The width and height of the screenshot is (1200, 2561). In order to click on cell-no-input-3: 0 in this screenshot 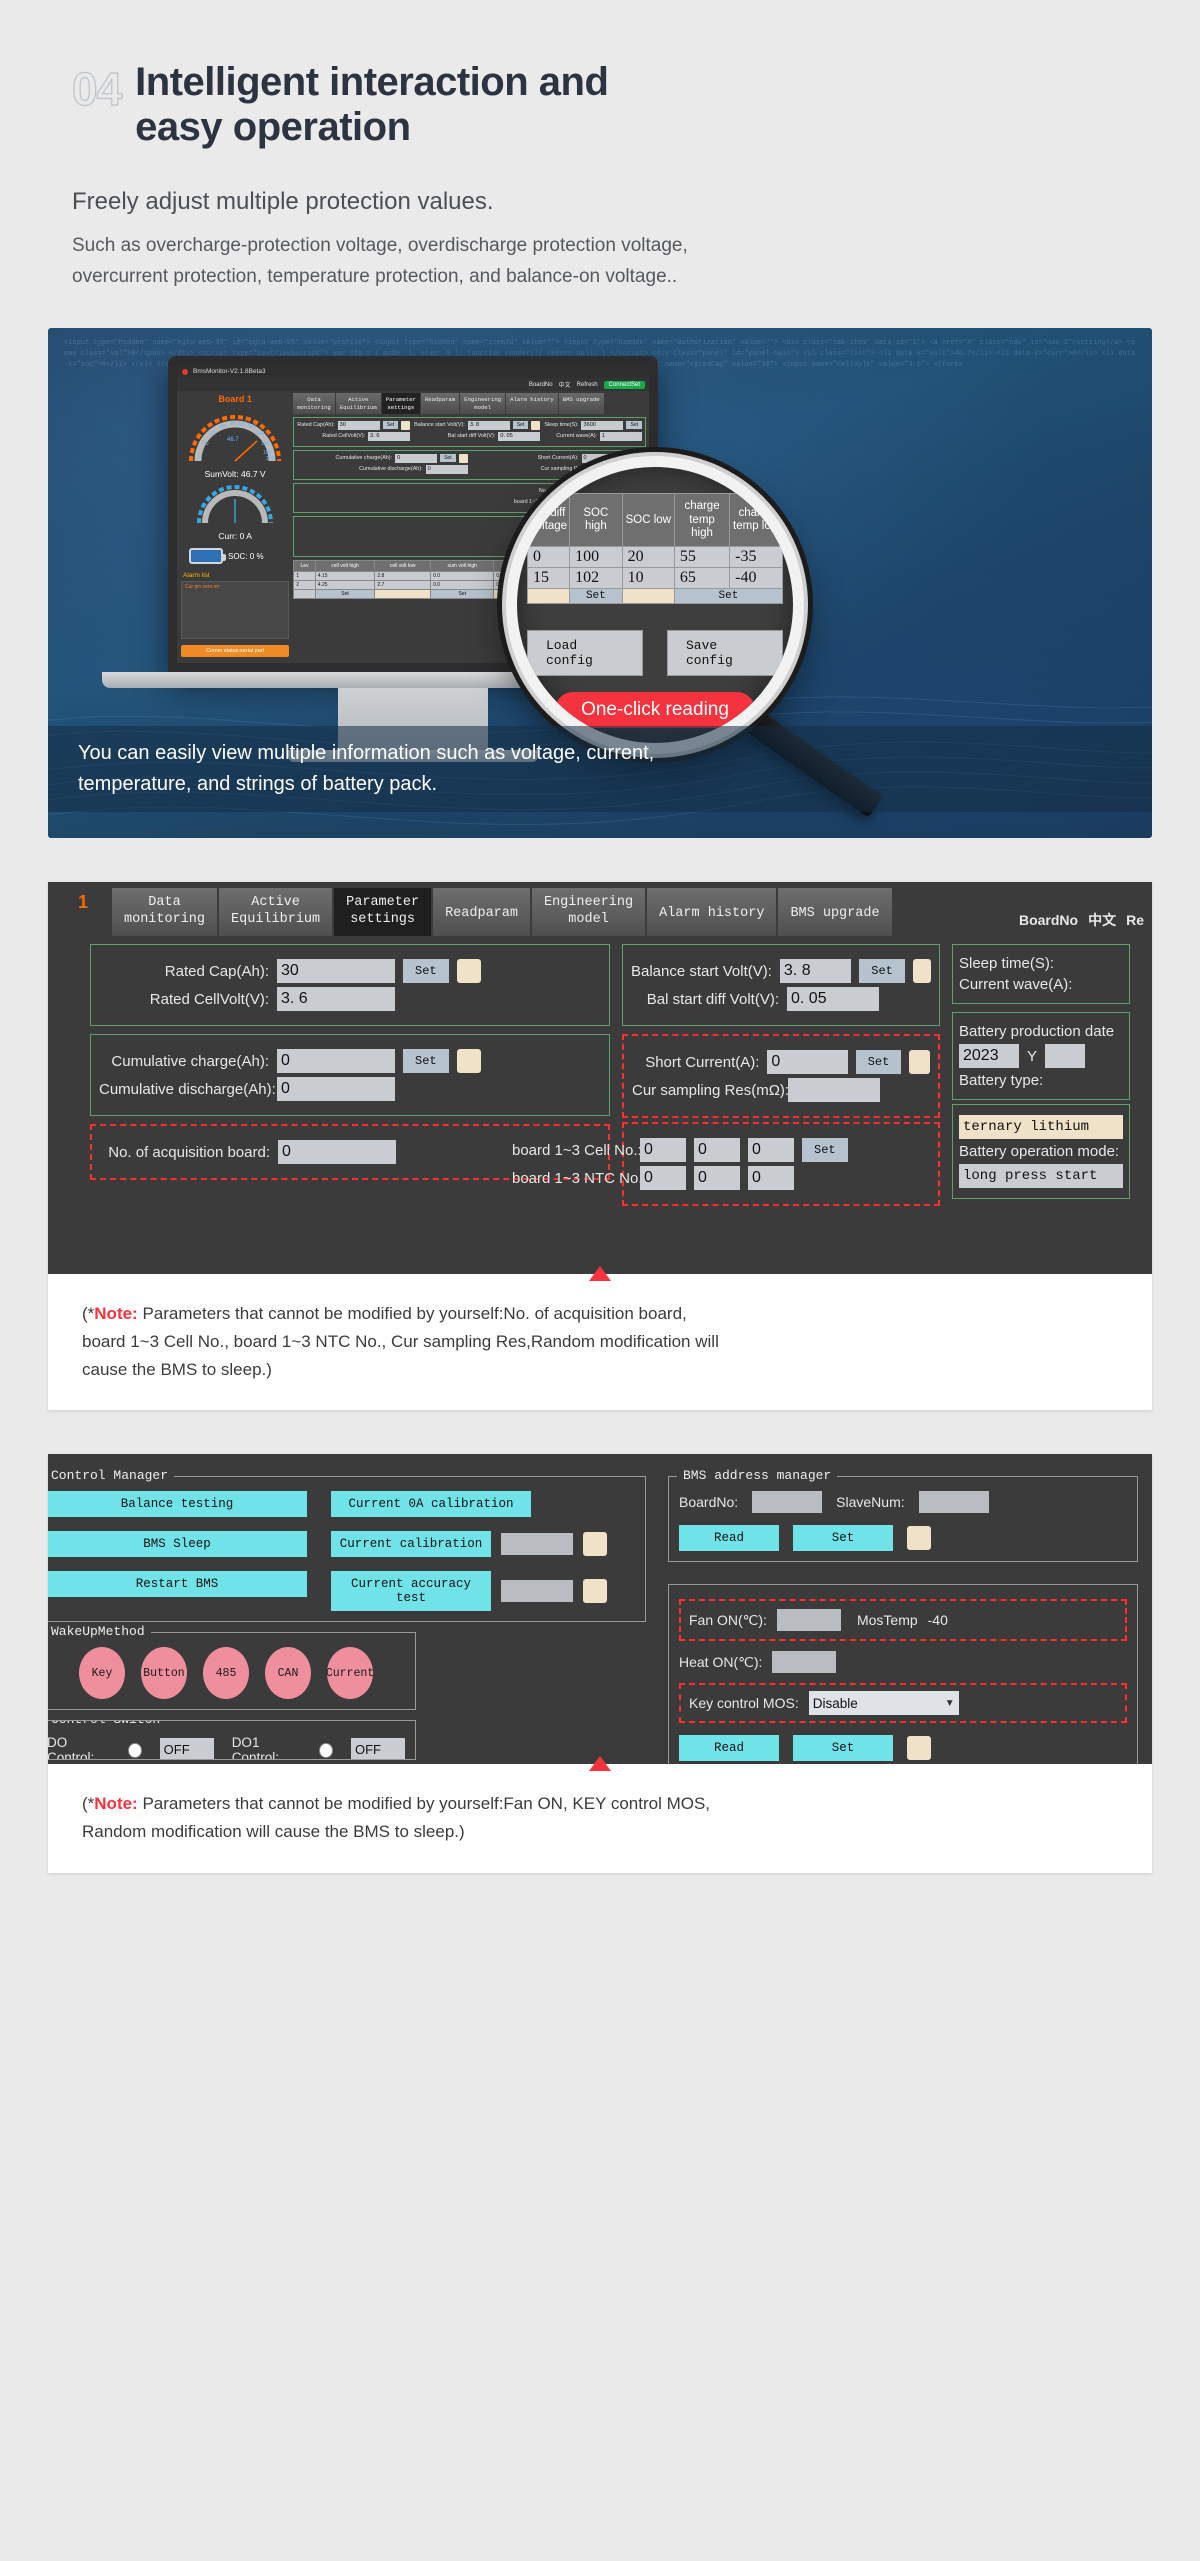, I will do `click(771, 1150)`.